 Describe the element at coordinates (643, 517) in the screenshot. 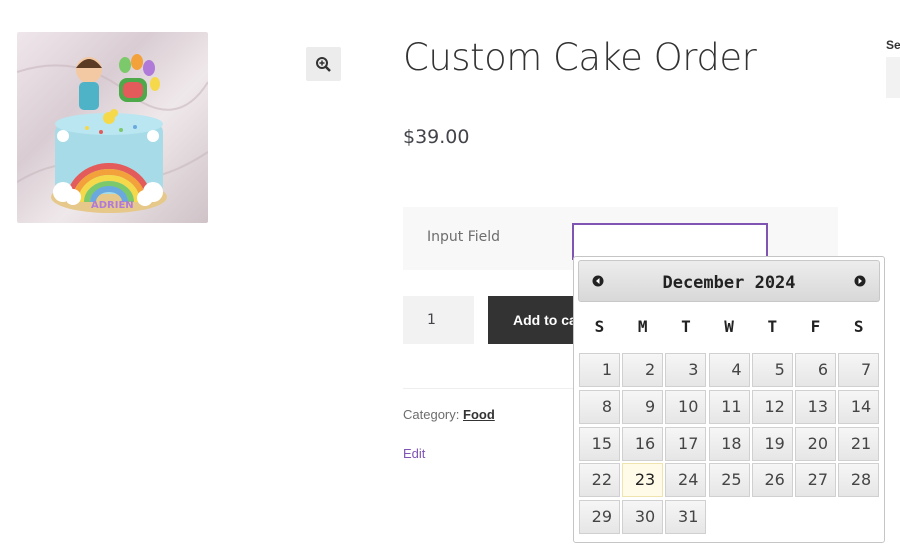

I see `calendar-day: 30` at that location.